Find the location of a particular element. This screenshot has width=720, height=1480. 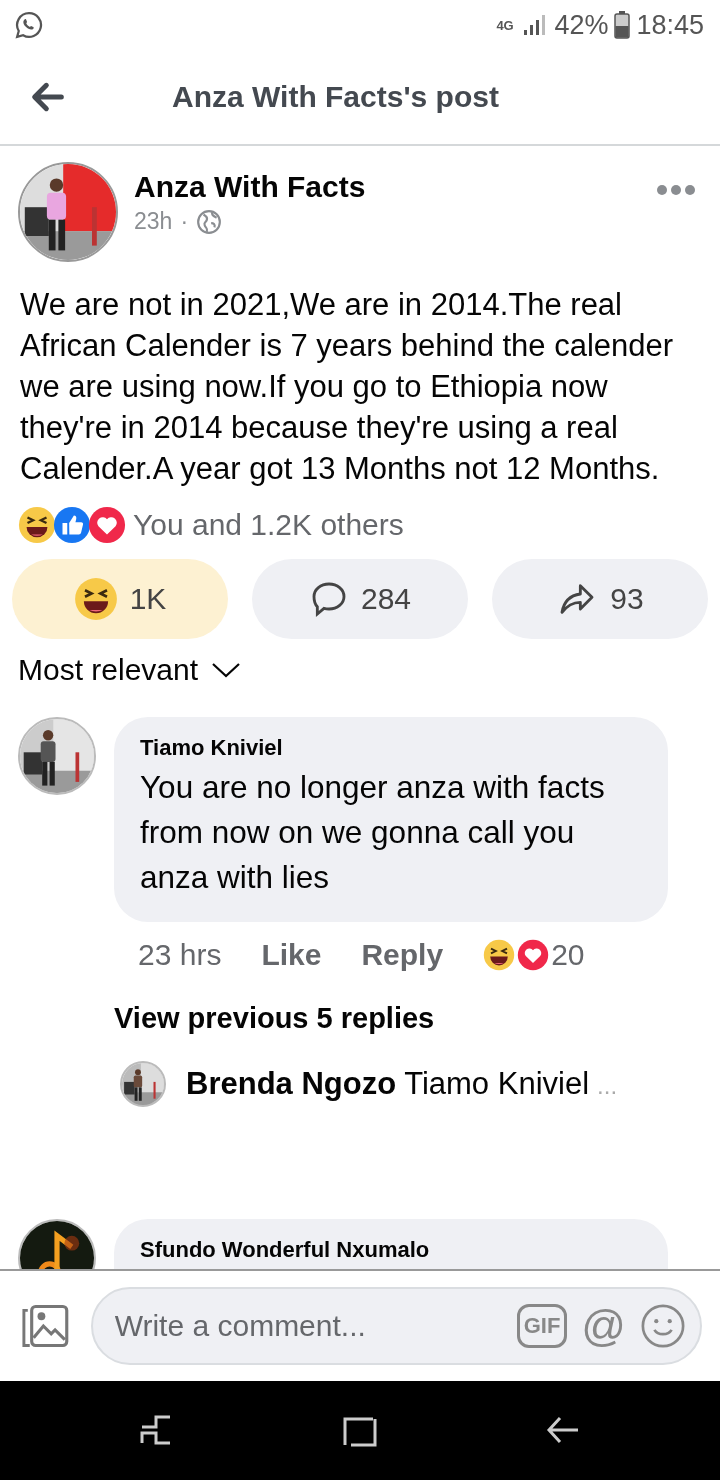

reaction-count: 20 is located at coordinates (568, 955).